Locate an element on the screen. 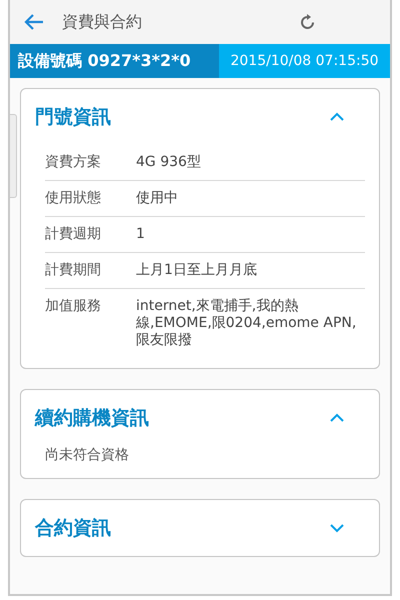  field-label: 使用狀態 is located at coordinates (73, 198).